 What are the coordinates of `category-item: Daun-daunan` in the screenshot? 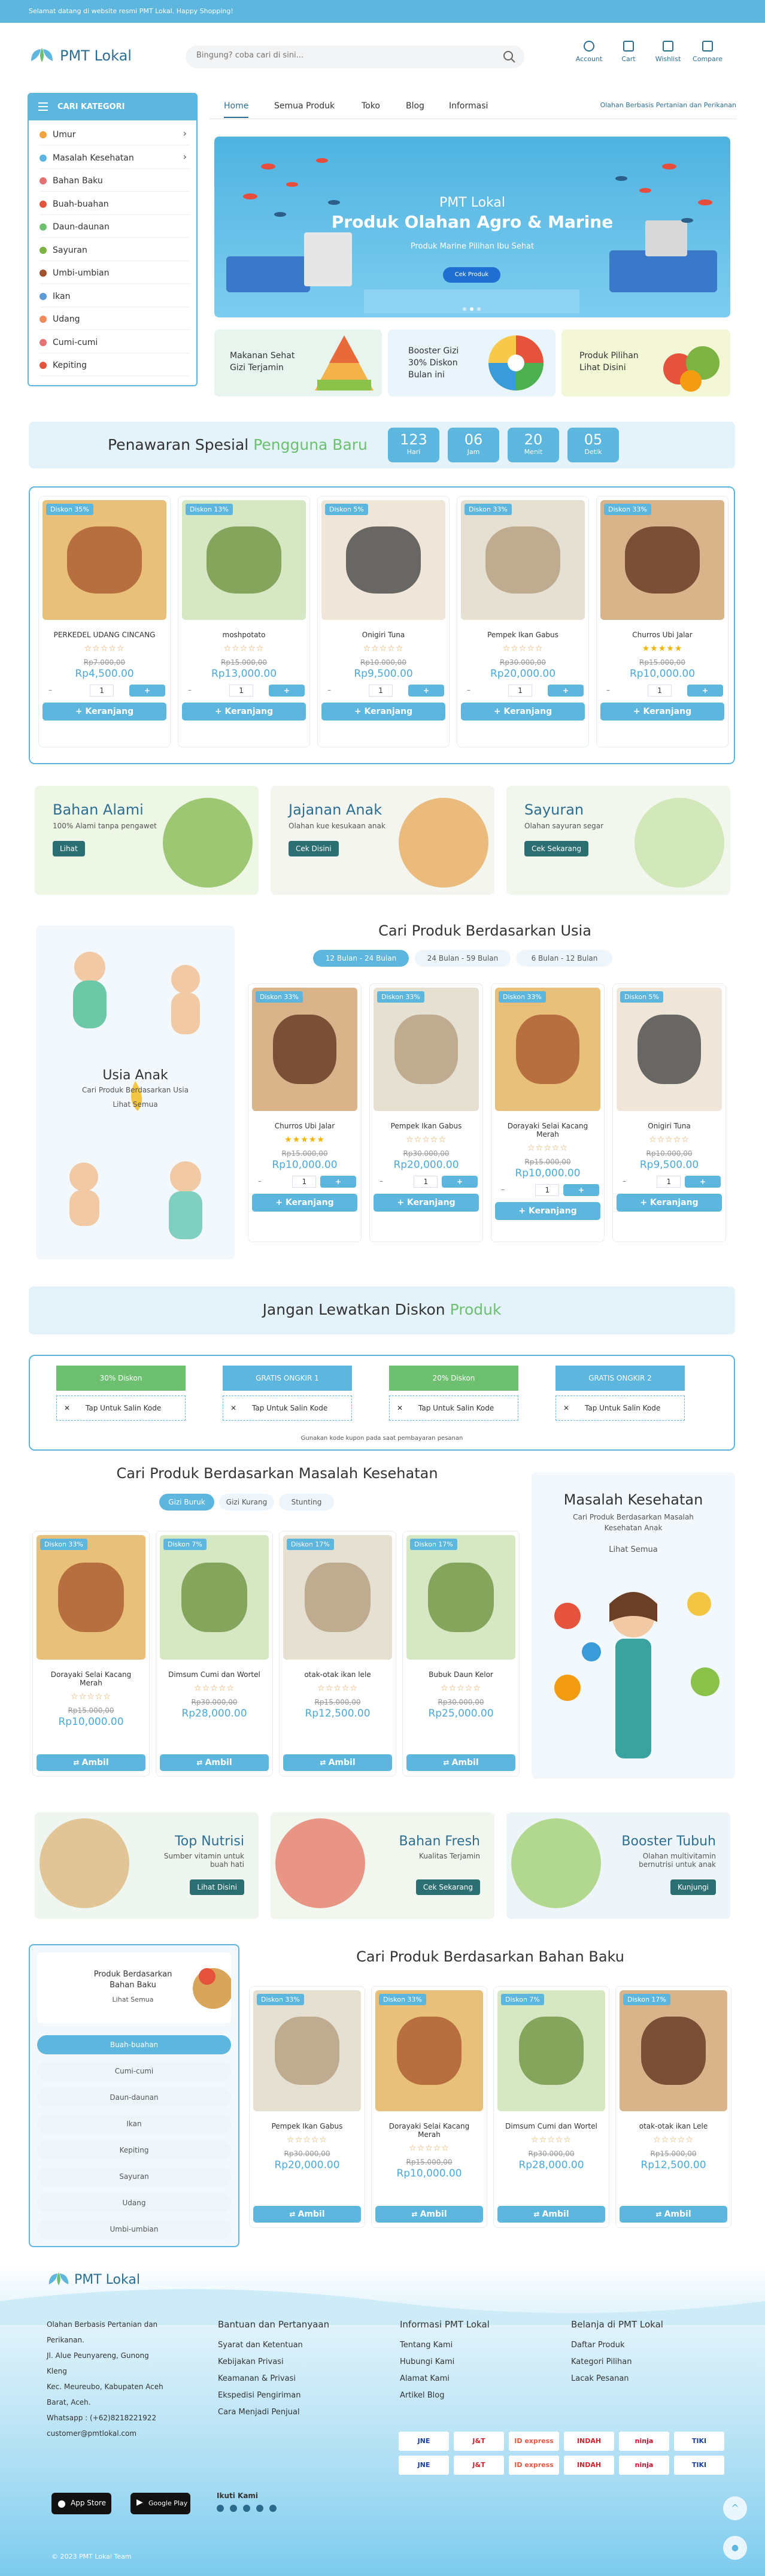 It's located at (114, 227).